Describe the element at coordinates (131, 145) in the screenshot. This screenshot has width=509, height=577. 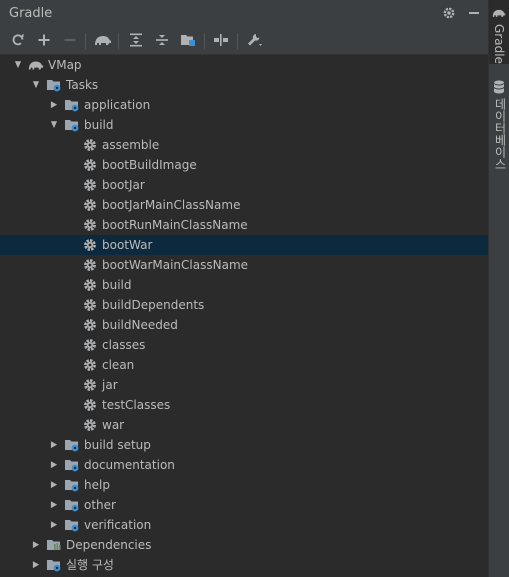
I see `tree-node-label: assemble` at that location.